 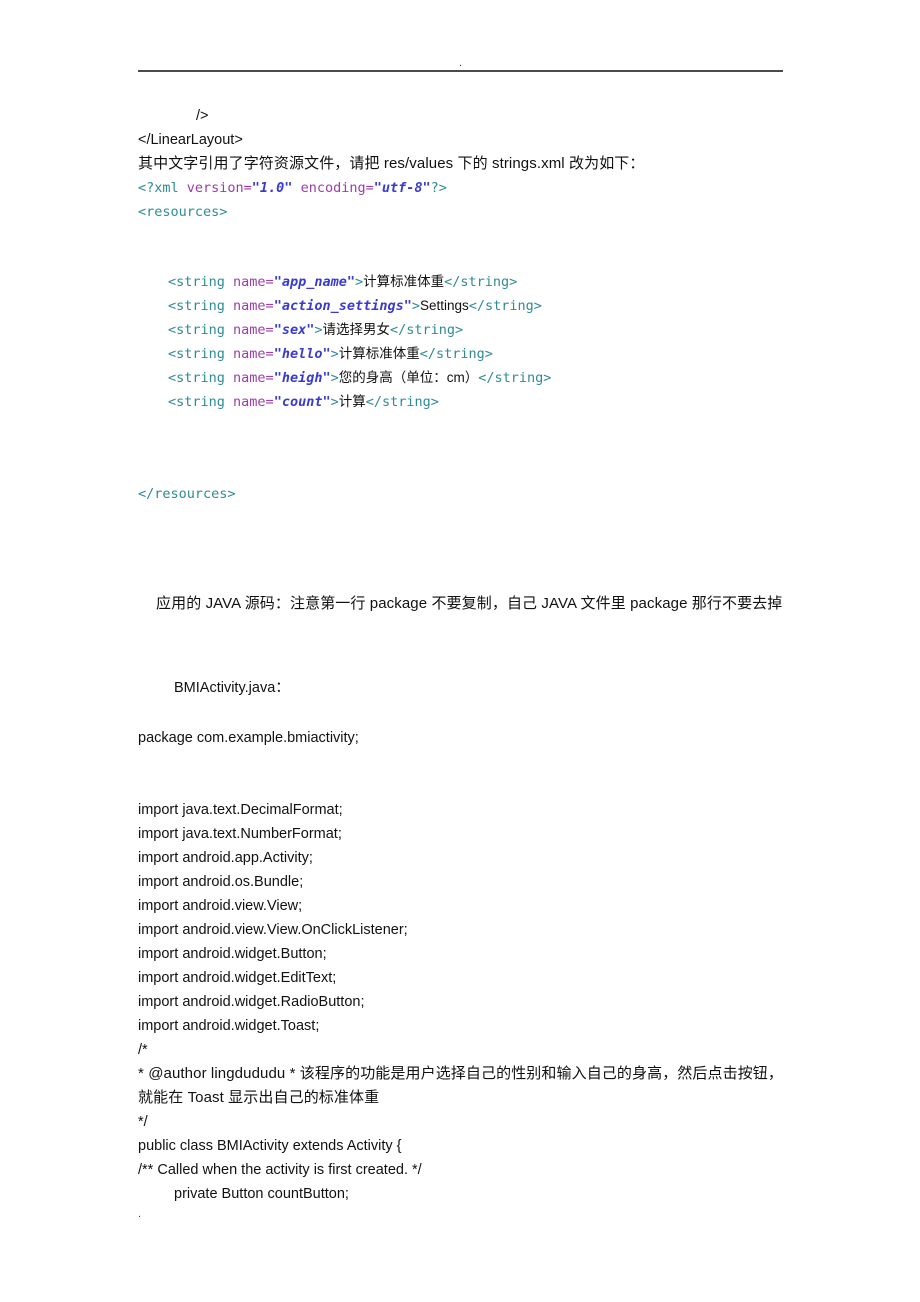 I want to click on page-footer: ., so click(x=460, y=1214).